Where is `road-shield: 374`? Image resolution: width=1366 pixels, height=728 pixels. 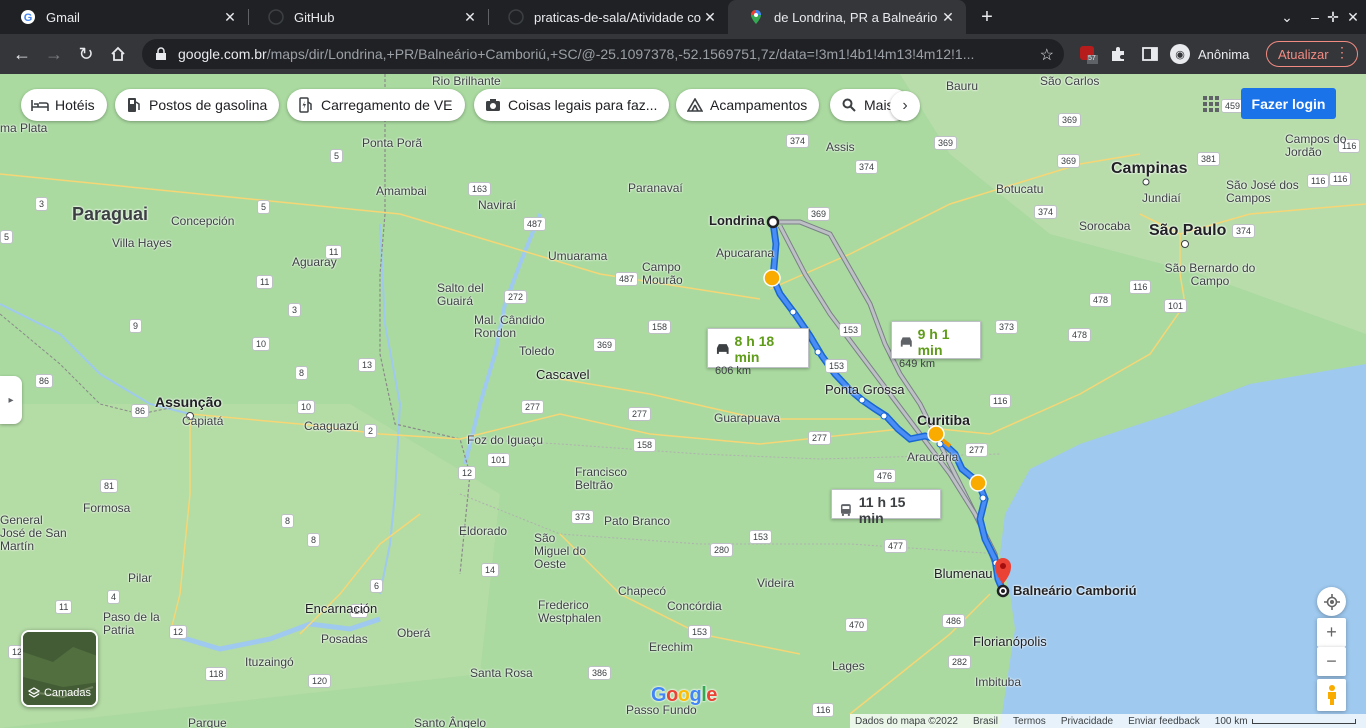
road-shield: 374 is located at coordinates (798, 141).